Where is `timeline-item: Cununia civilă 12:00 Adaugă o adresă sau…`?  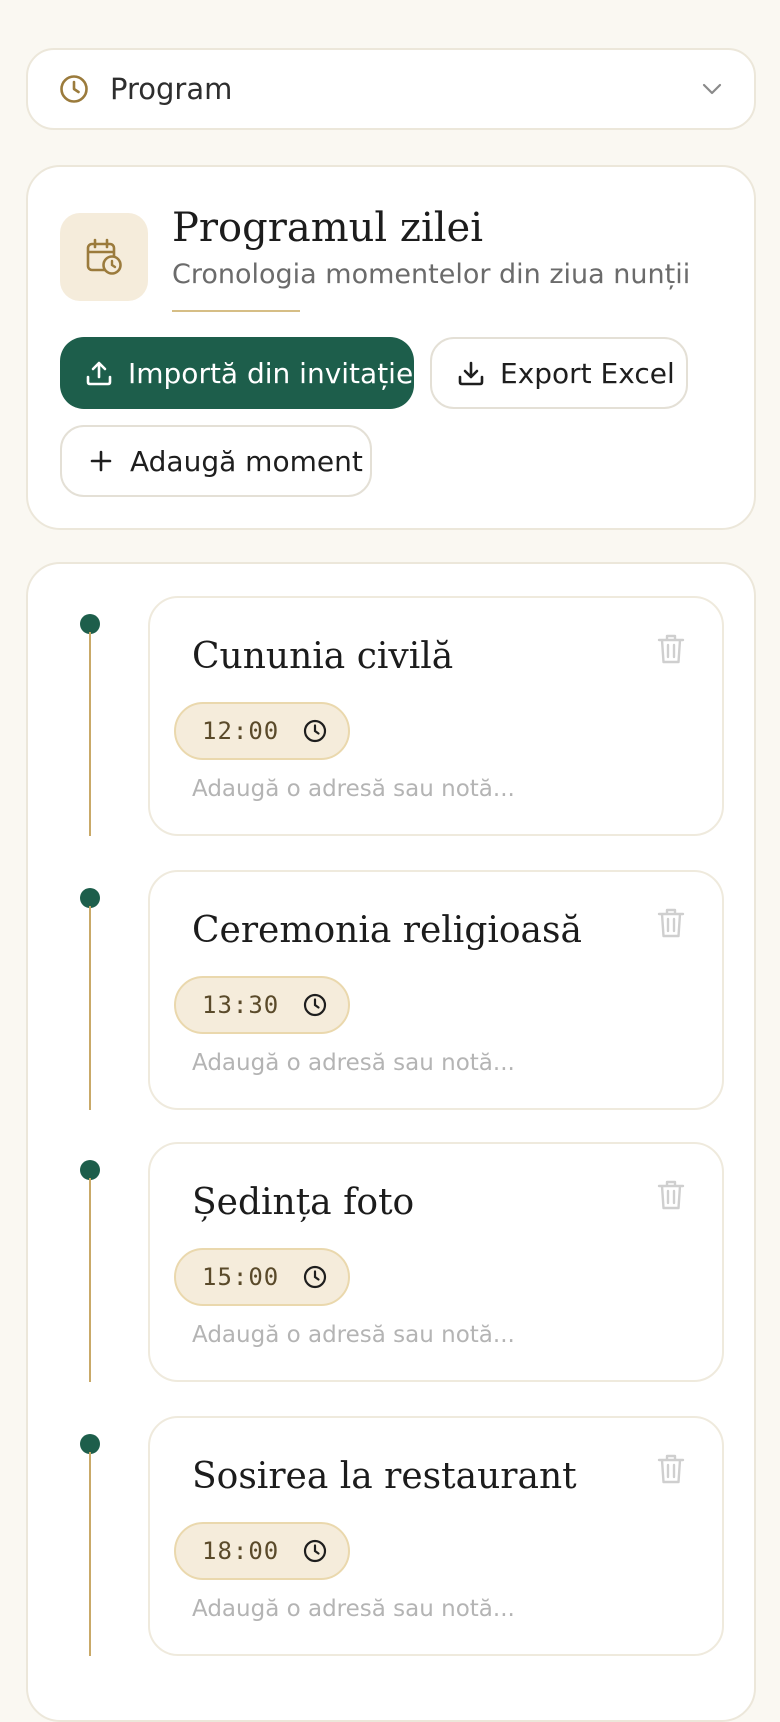 timeline-item: Cununia civilă 12:00 Adaugă o adresă sau… is located at coordinates (393, 716).